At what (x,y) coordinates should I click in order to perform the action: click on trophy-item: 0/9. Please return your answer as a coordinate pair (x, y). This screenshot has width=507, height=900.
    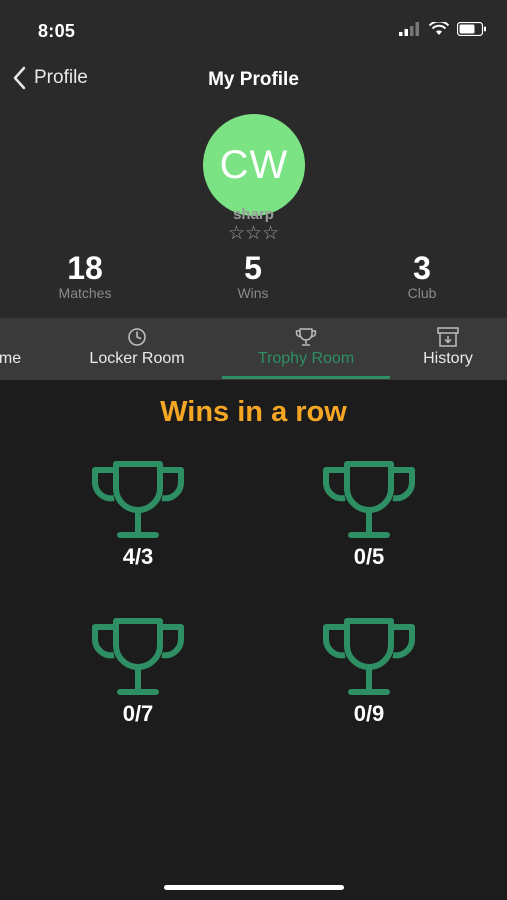
    Looking at the image, I should click on (369, 672).